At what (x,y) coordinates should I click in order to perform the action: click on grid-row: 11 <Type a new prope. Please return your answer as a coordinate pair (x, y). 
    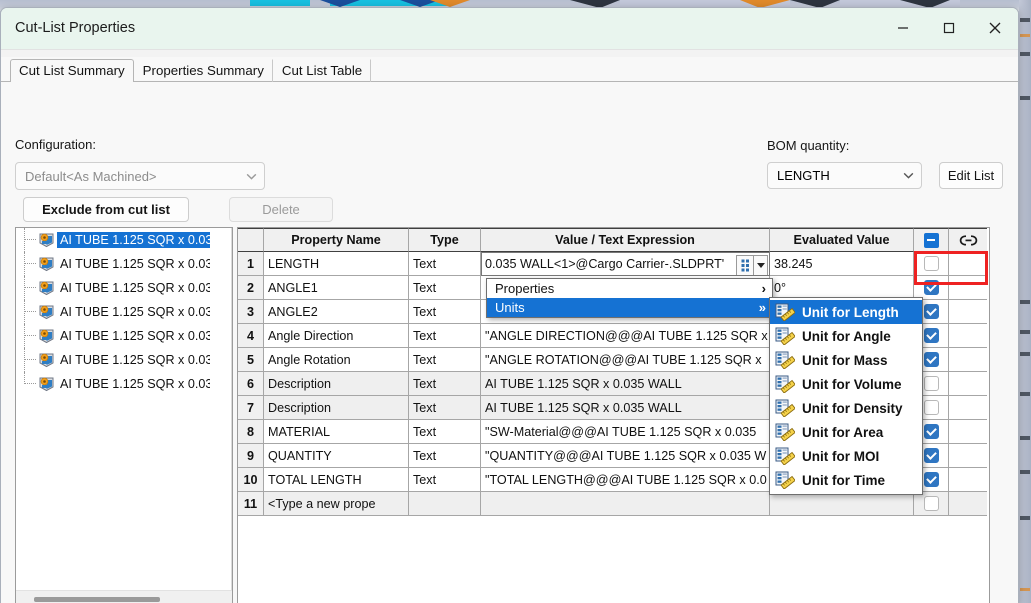
    Looking at the image, I should click on (613, 504).